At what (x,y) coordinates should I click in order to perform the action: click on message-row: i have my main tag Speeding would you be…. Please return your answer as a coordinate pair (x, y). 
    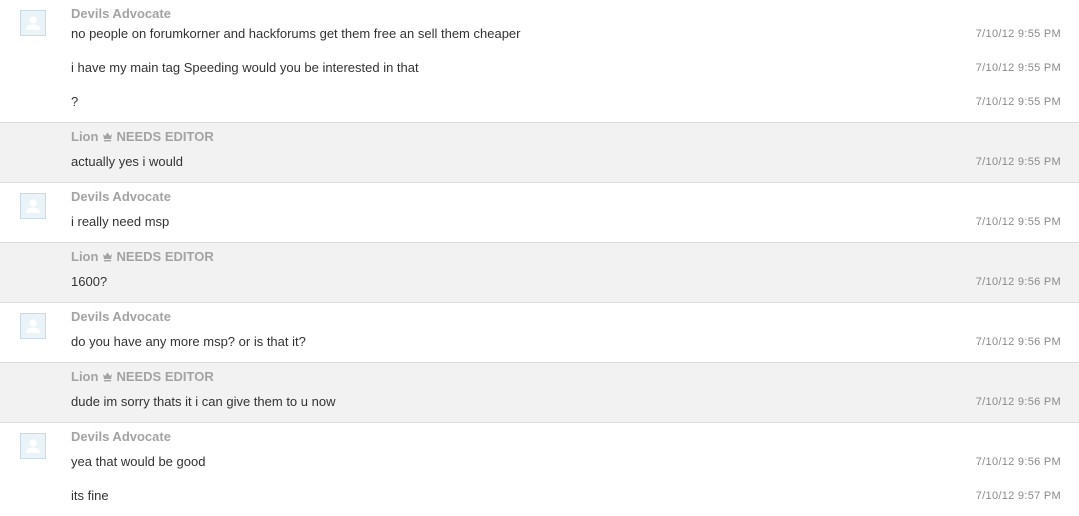
    Looking at the image, I should click on (539, 68).